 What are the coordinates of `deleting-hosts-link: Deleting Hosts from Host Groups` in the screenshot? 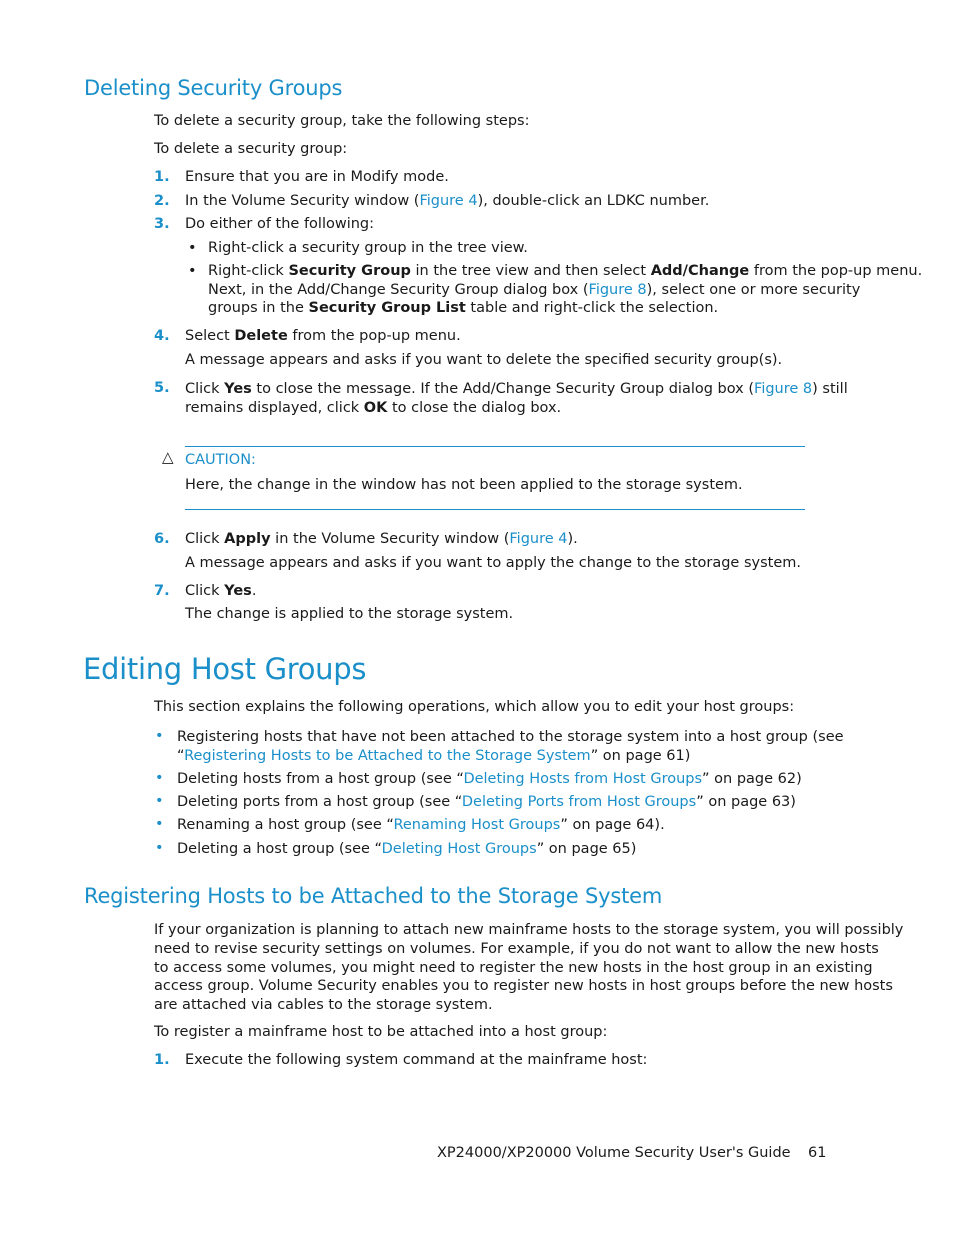 It's located at (582, 779).